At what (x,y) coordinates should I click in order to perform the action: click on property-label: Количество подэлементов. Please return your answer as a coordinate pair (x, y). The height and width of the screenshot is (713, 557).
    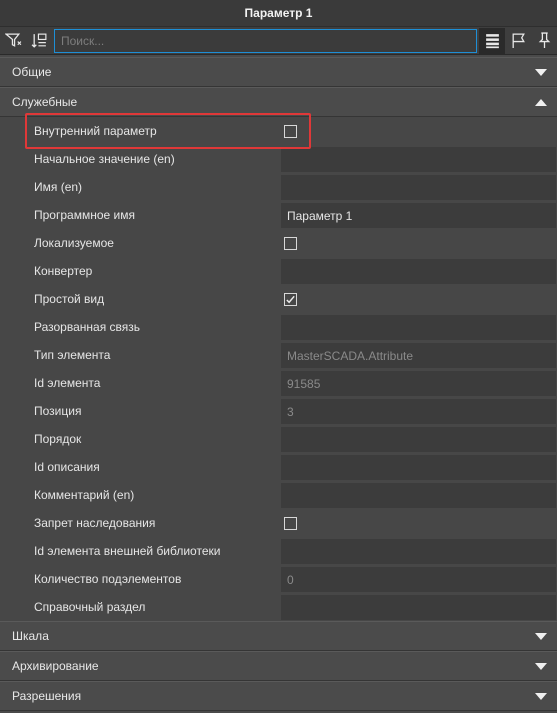
    Looking at the image, I should click on (108, 579).